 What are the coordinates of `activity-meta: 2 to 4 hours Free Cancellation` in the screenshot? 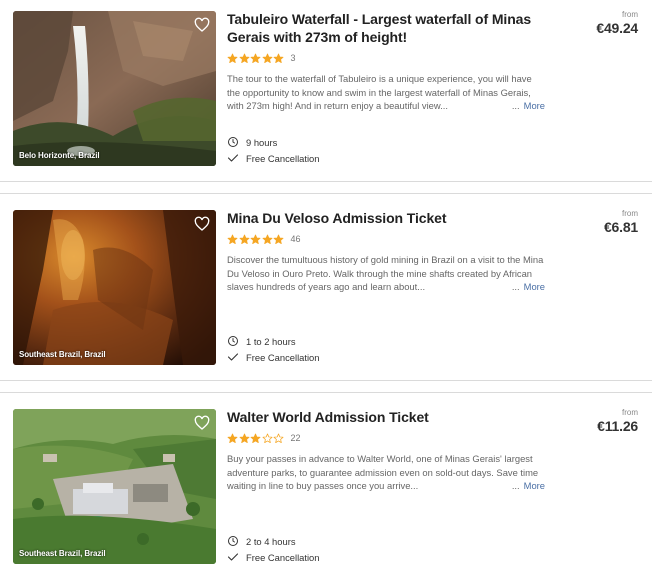 It's located at (327, 549).